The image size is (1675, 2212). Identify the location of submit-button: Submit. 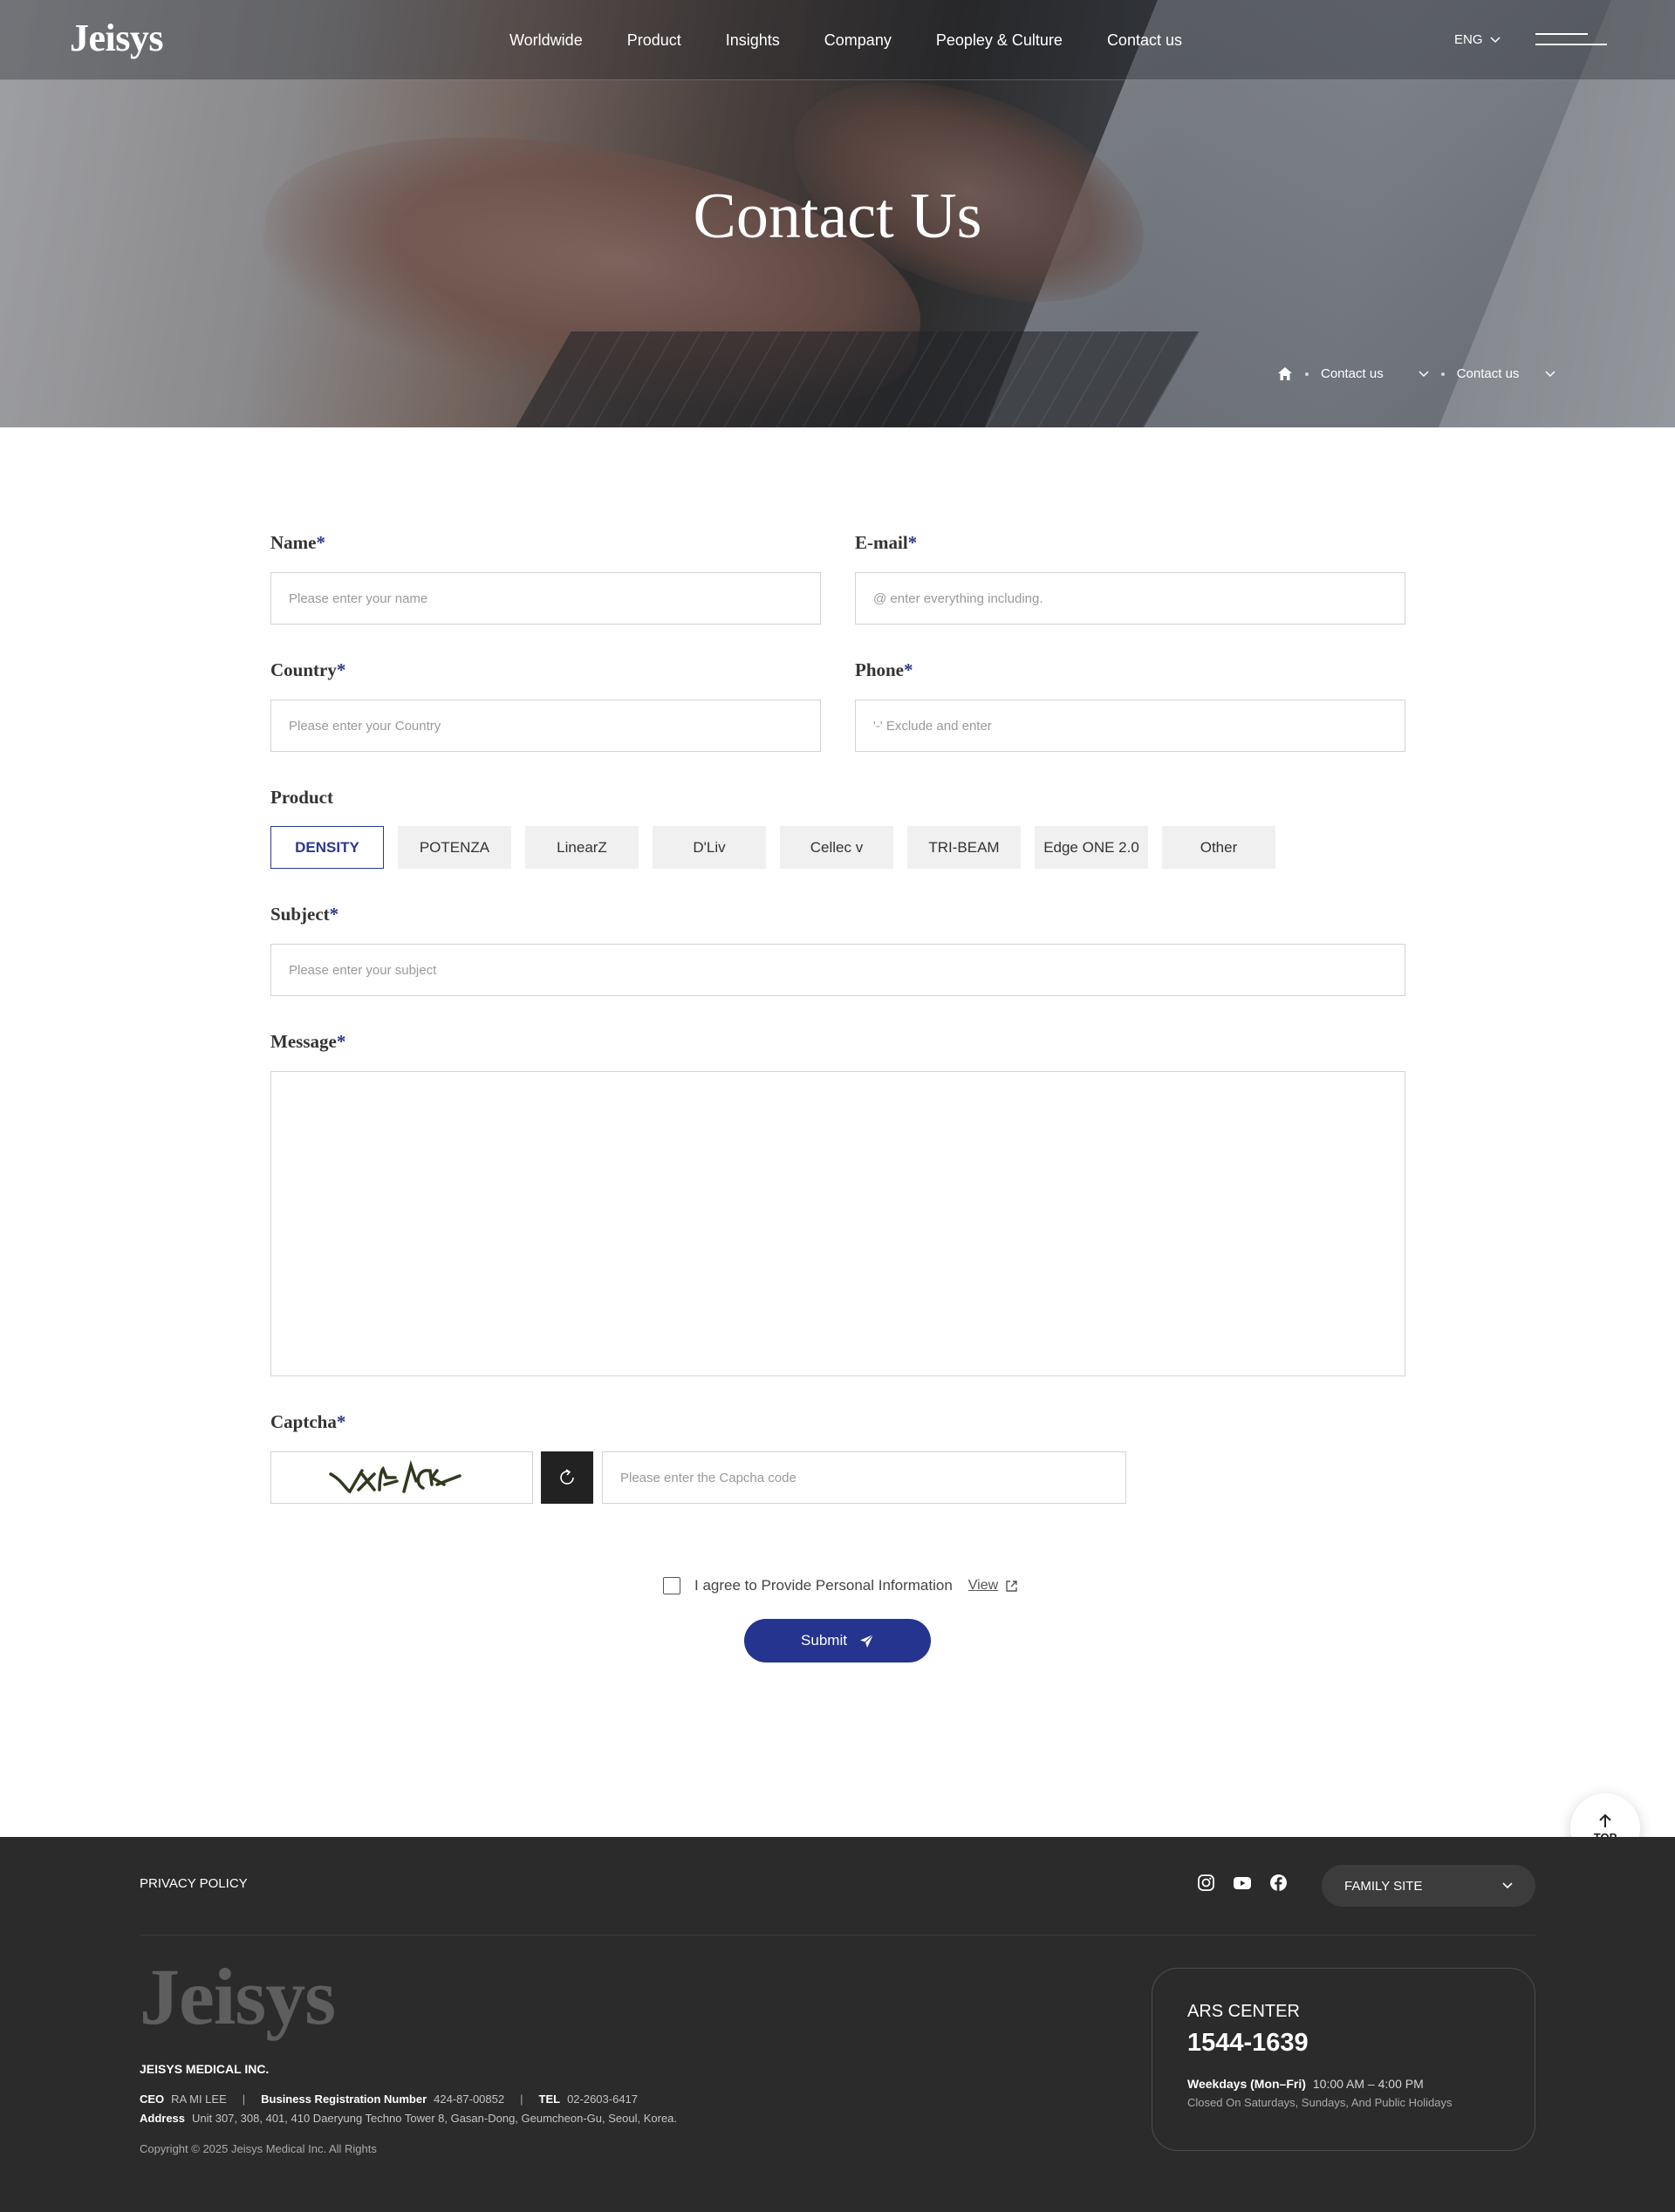
(837, 1640).